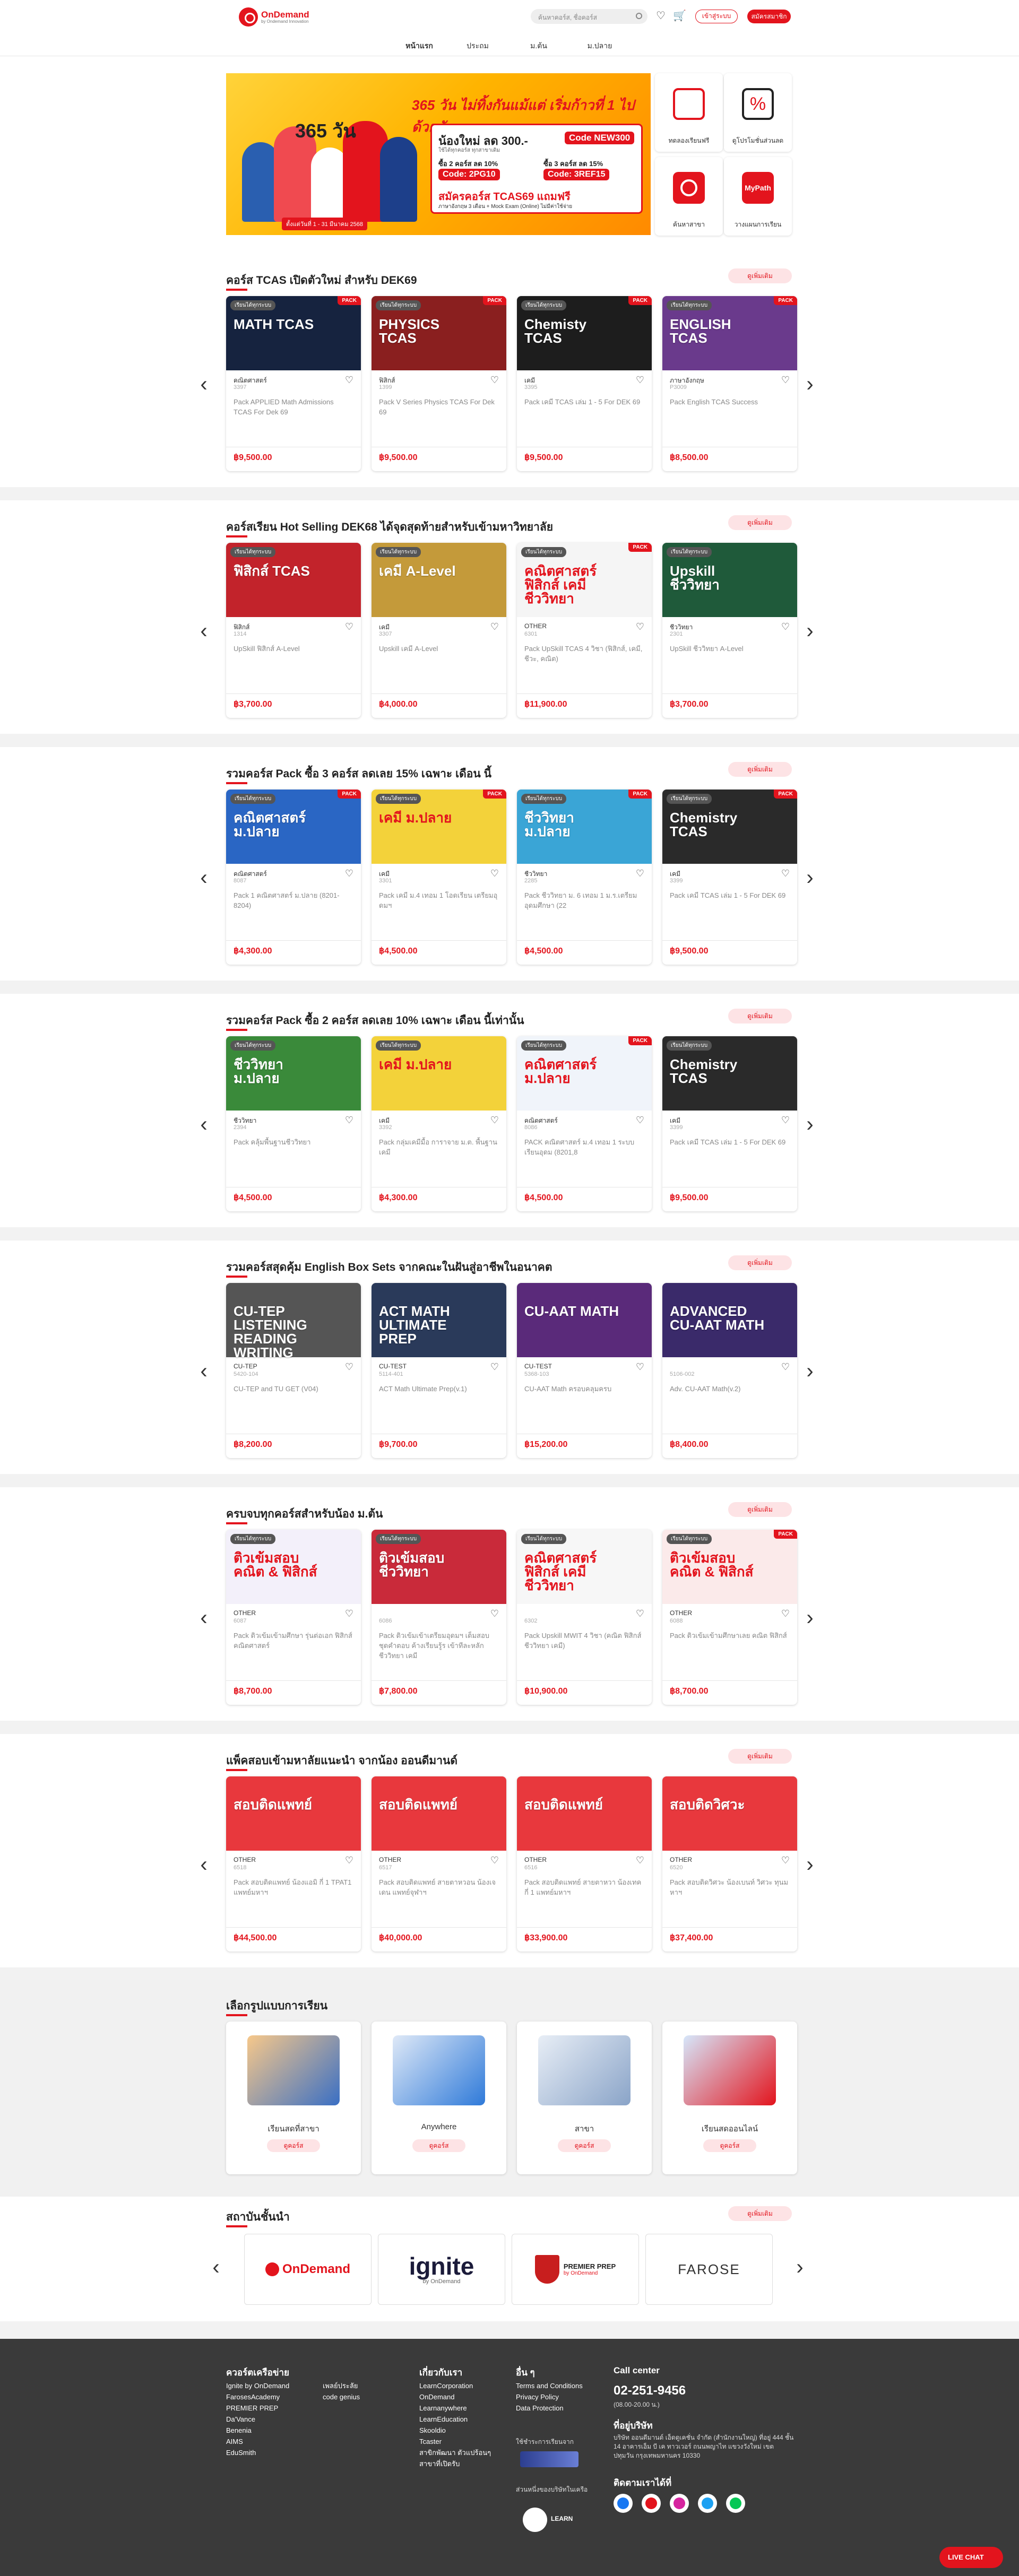 The height and width of the screenshot is (2576, 1019). What do you see at coordinates (258, 2452) in the screenshot?
I see `footer-link: EduSmith` at bounding box center [258, 2452].